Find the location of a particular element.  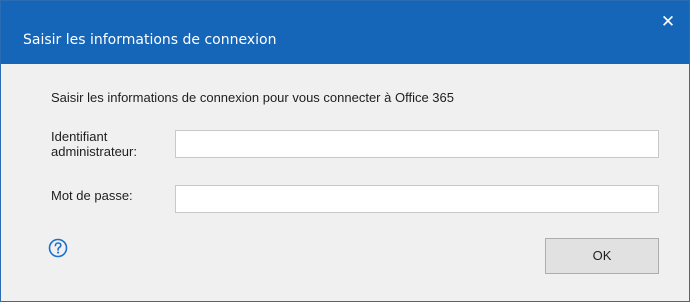

question-circle-icon is located at coordinates (58, 248).